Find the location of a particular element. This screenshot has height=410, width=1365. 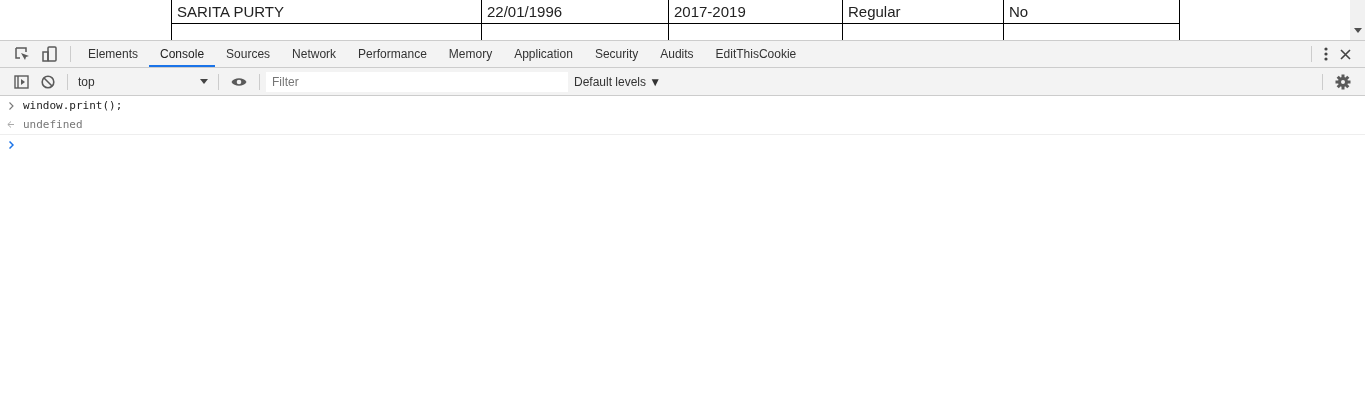

clear-console-icon is located at coordinates (48, 81).